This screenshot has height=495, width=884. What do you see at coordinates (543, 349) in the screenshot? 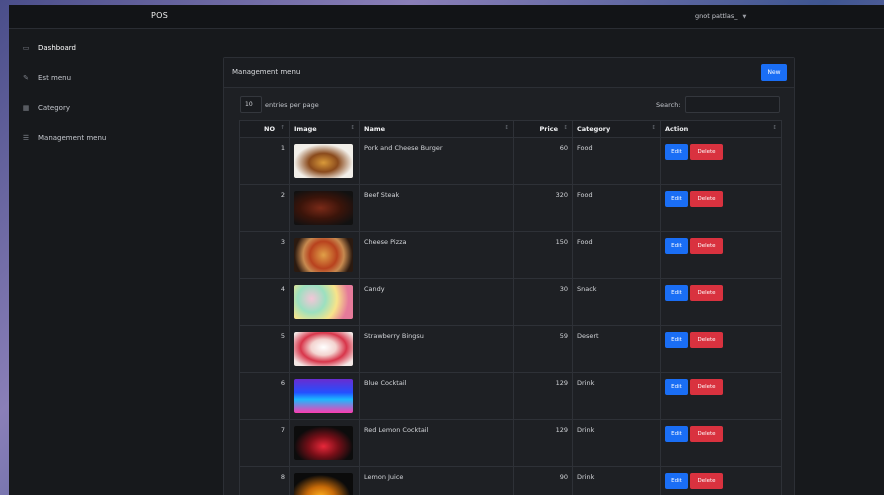
I see `item-price: 59` at bounding box center [543, 349].